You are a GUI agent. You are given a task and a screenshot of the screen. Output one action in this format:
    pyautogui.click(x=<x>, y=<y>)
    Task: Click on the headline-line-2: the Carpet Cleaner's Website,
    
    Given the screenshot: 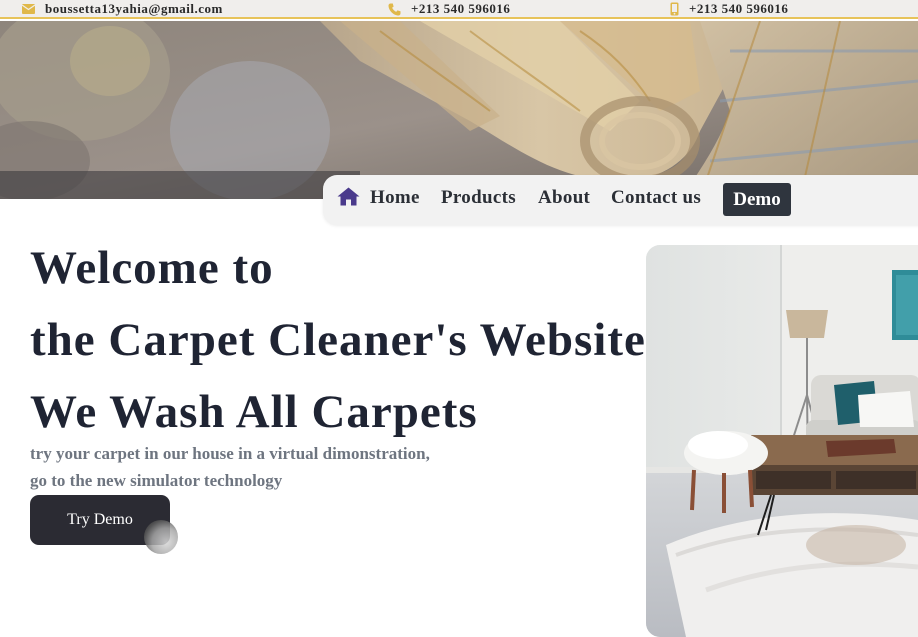 What is the action you would take?
    pyautogui.click(x=344, y=340)
    